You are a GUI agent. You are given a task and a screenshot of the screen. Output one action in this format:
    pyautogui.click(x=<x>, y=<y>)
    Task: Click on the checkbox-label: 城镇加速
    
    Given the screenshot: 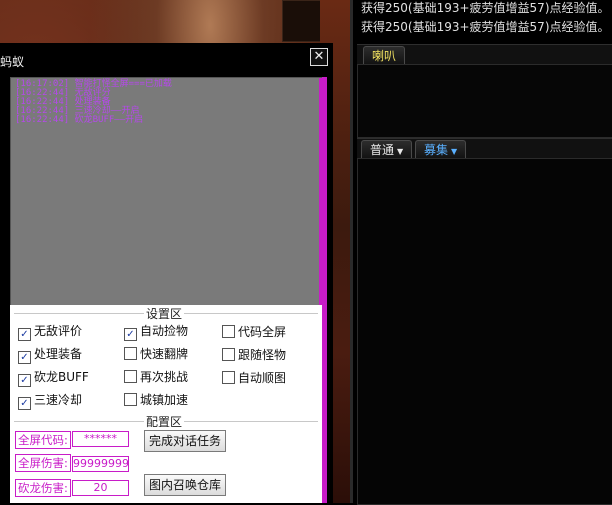 What is the action you would take?
    pyautogui.click(x=164, y=400)
    